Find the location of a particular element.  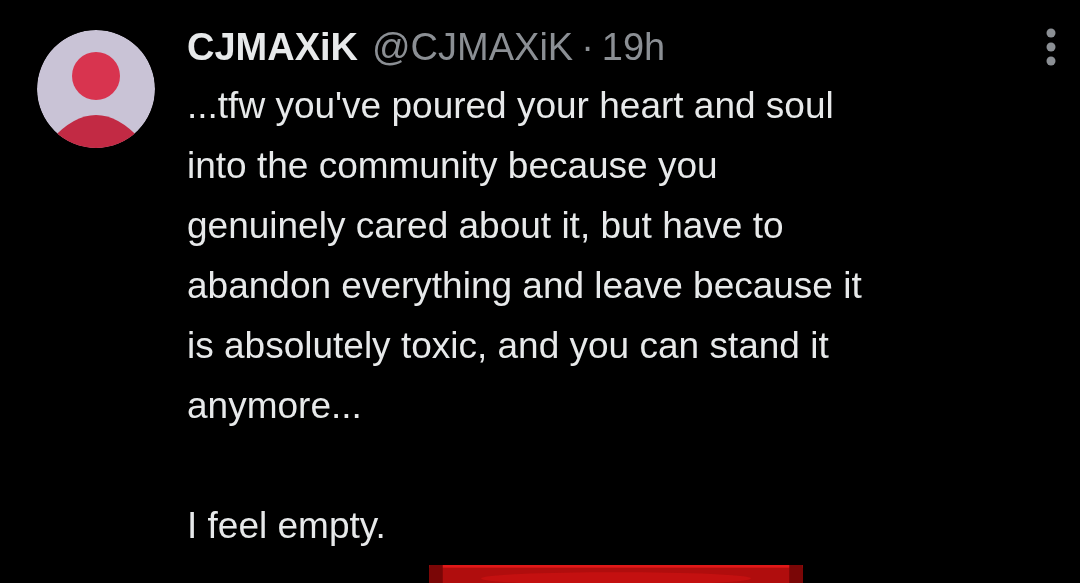

post-time: 19h is located at coordinates (633, 47).